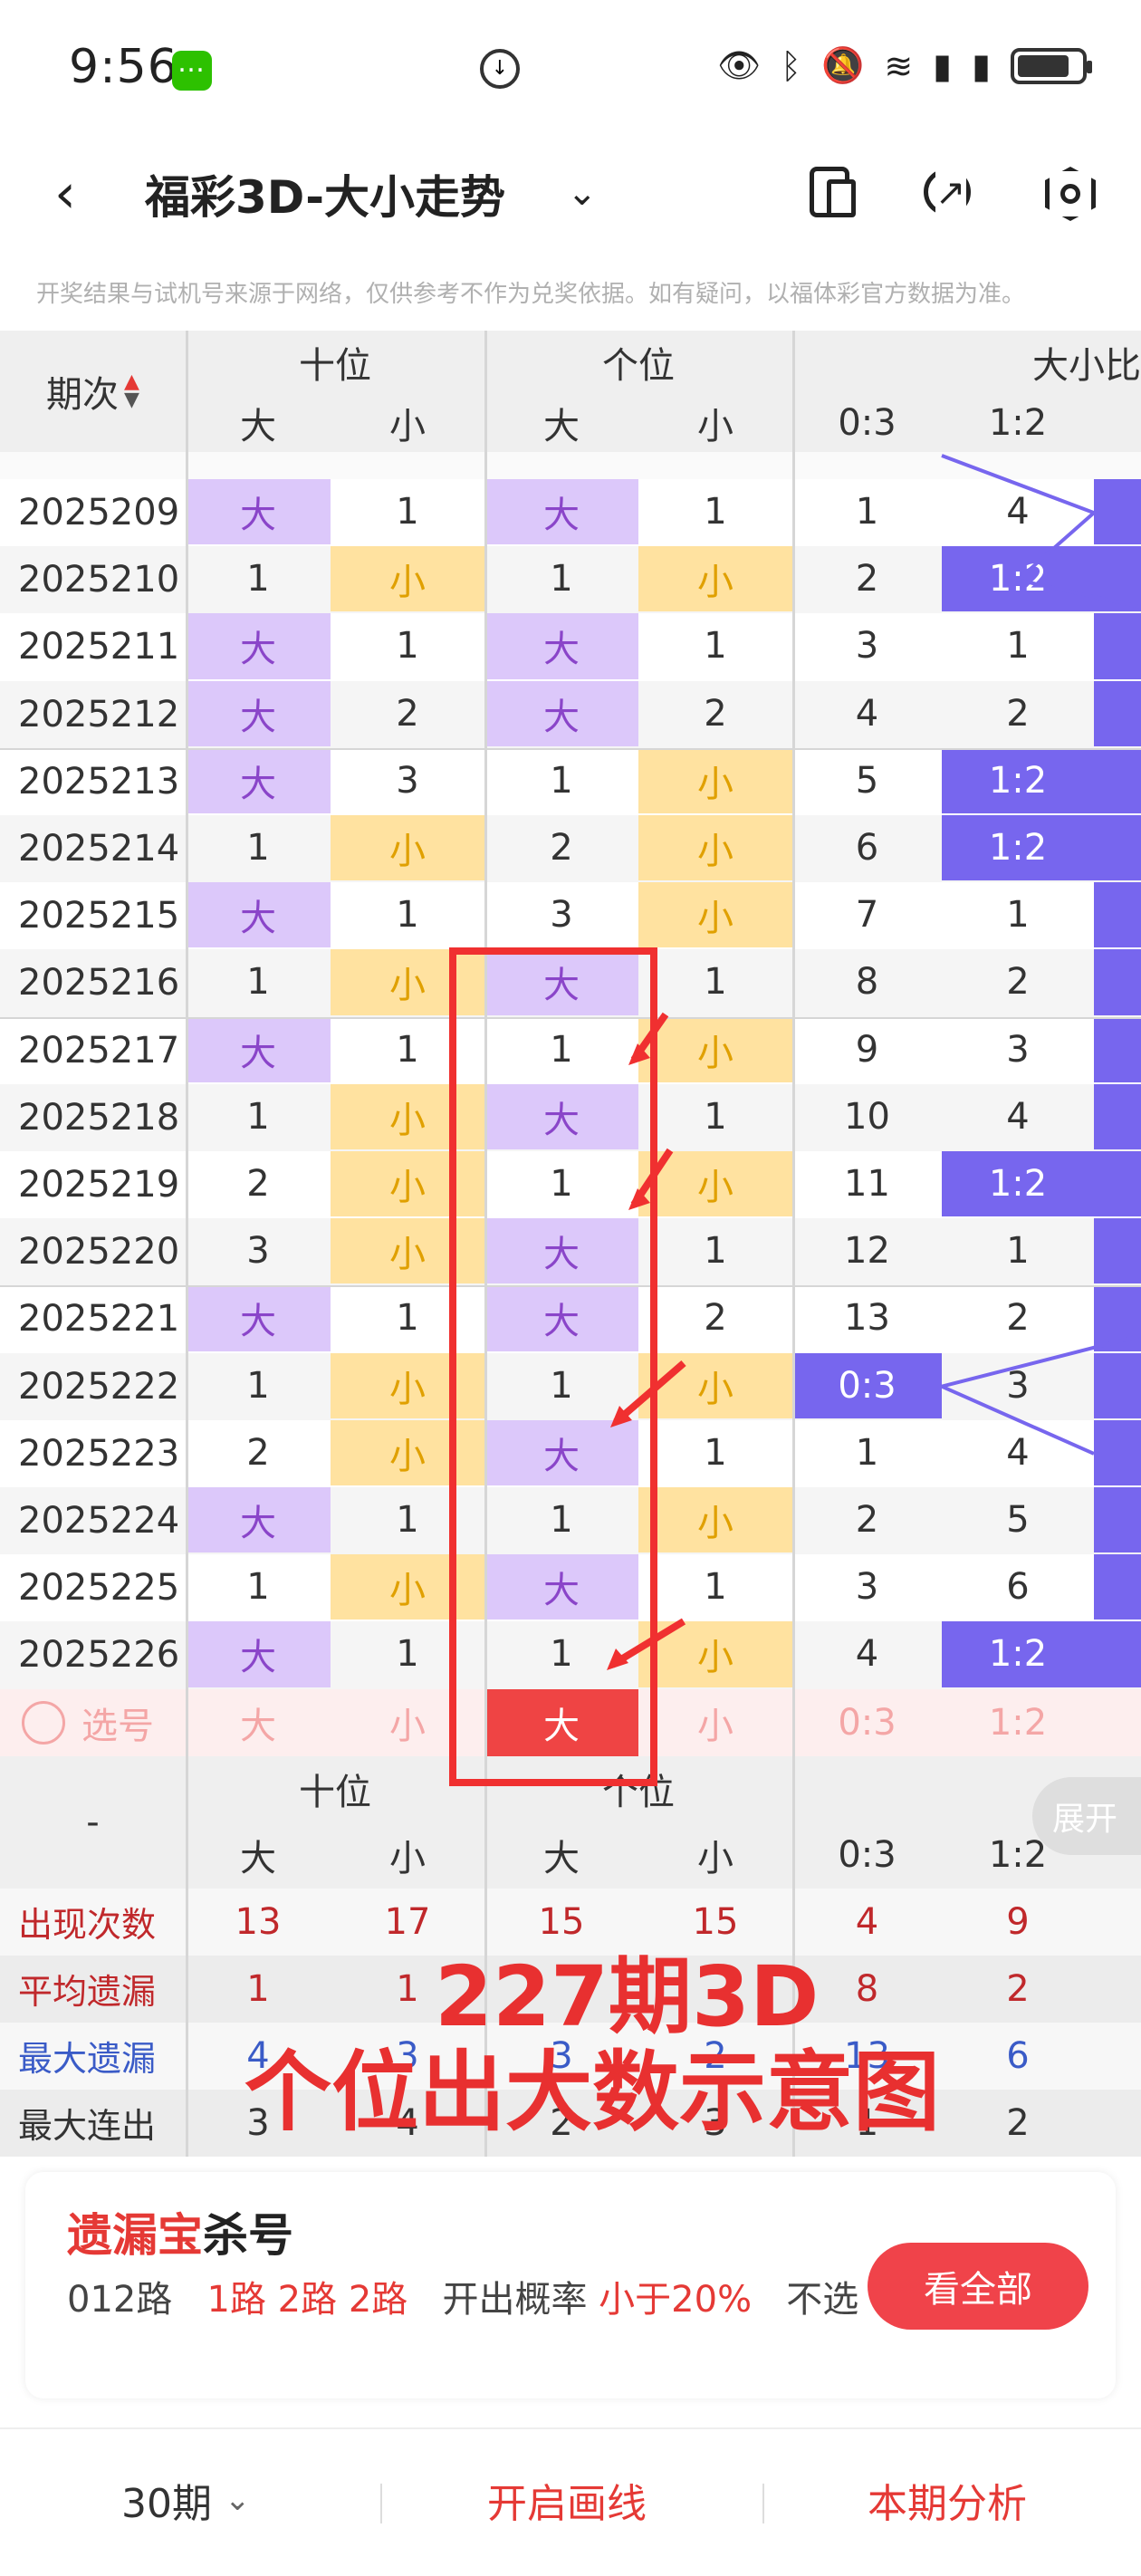 Image resolution: width=1141 pixels, height=2576 pixels. What do you see at coordinates (617, 1659) in the screenshot?
I see `annotation-arrow-head` at bounding box center [617, 1659].